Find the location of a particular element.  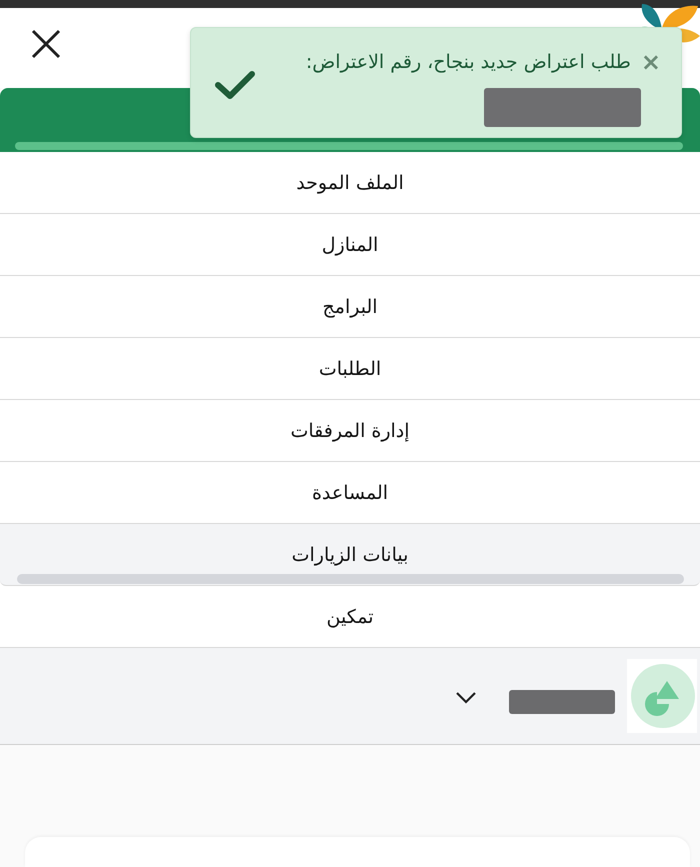

chevron-down-icon is located at coordinates (466, 698).